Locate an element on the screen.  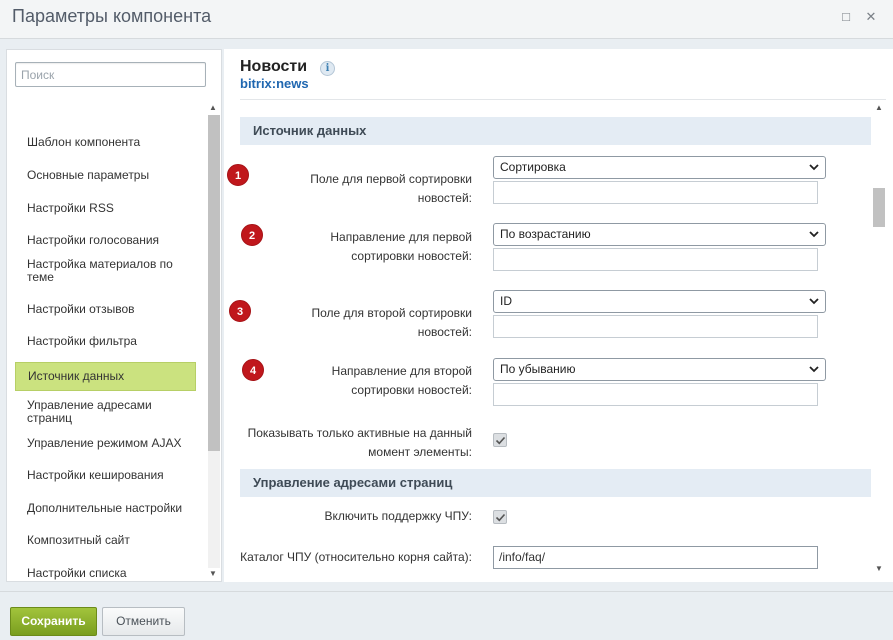
step-badge: 2 is located at coordinates (252, 235).